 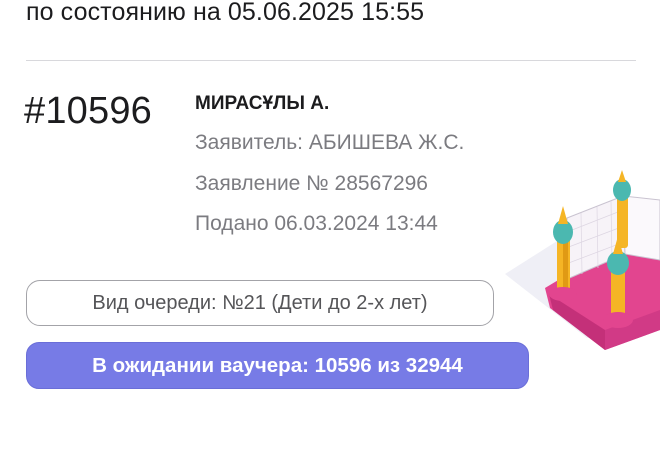 I want to click on voucher-status-badge: В ожидании ваучера: 10596 из 32944, so click(x=277, y=365).